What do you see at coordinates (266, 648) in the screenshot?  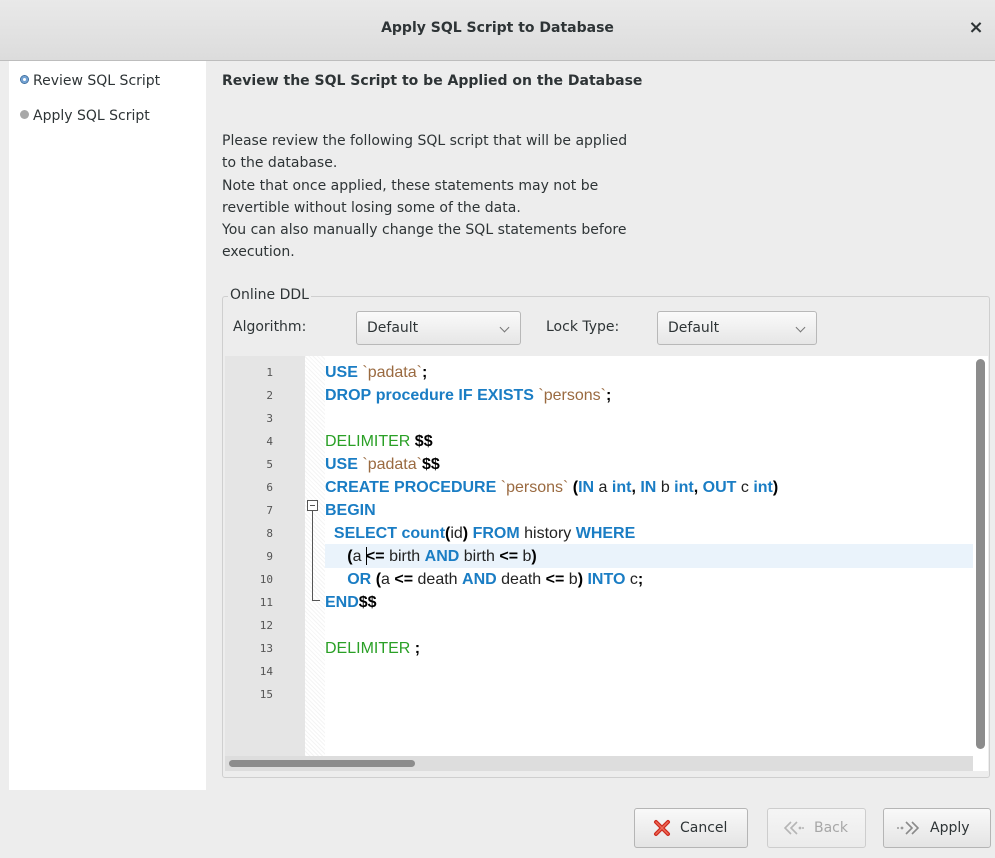 I see `line-number: 13` at bounding box center [266, 648].